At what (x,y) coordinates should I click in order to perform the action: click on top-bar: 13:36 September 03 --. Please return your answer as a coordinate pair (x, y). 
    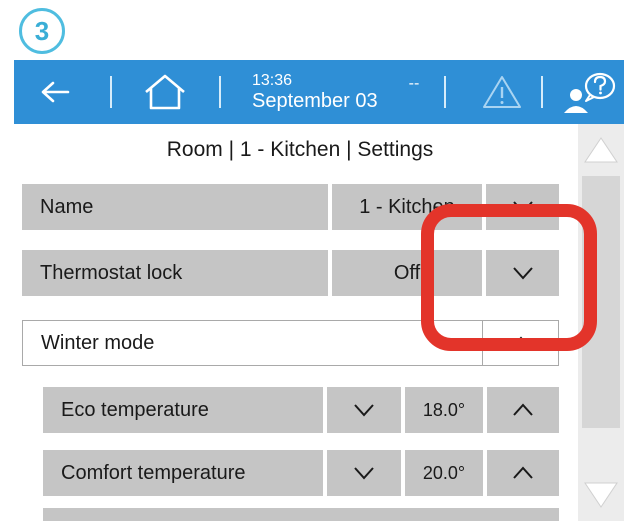
    Looking at the image, I should click on (319, 92).